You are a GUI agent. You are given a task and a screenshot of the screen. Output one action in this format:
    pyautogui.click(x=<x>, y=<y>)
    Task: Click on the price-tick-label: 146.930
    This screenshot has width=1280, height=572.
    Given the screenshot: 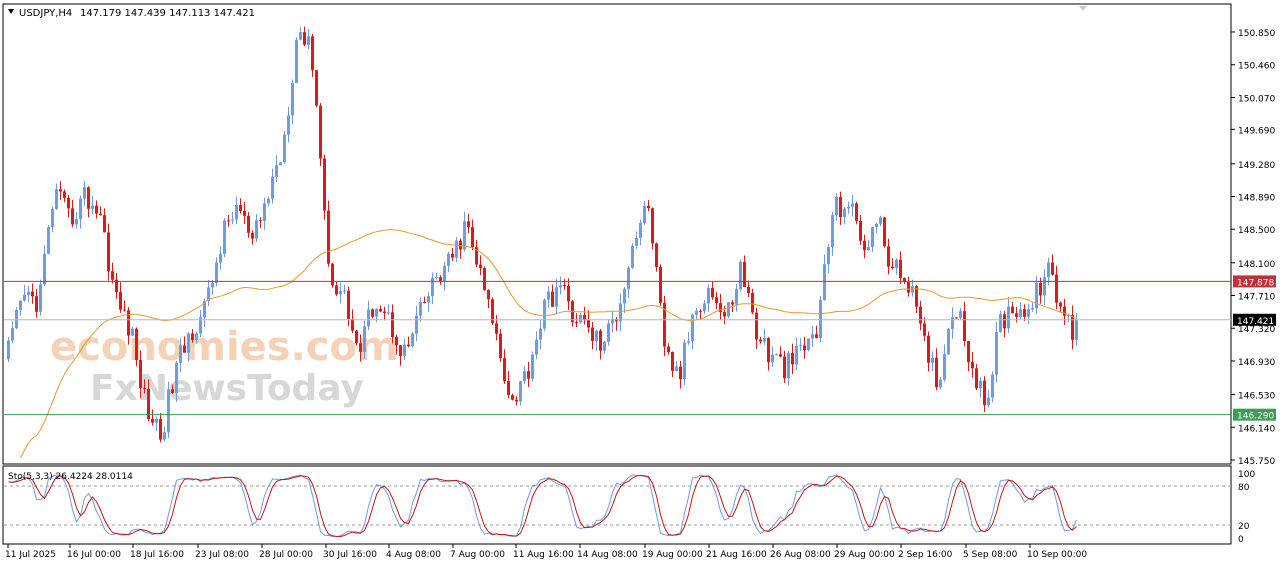 What is the action you would take?
    pyautogui.click(x=1256, y=363)
    